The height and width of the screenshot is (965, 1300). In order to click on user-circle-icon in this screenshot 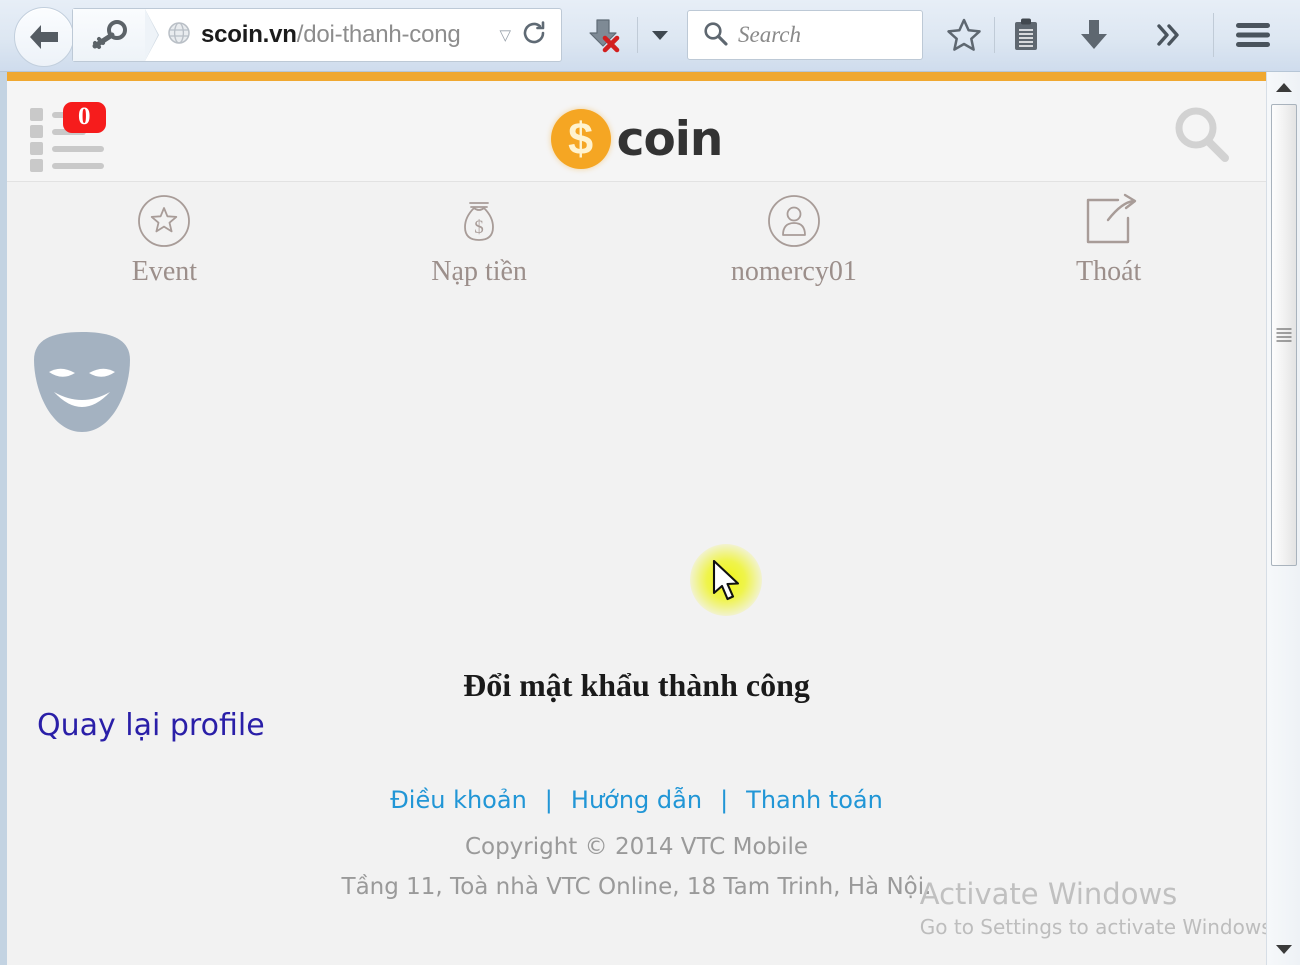, I will do `click(794, 221)`.